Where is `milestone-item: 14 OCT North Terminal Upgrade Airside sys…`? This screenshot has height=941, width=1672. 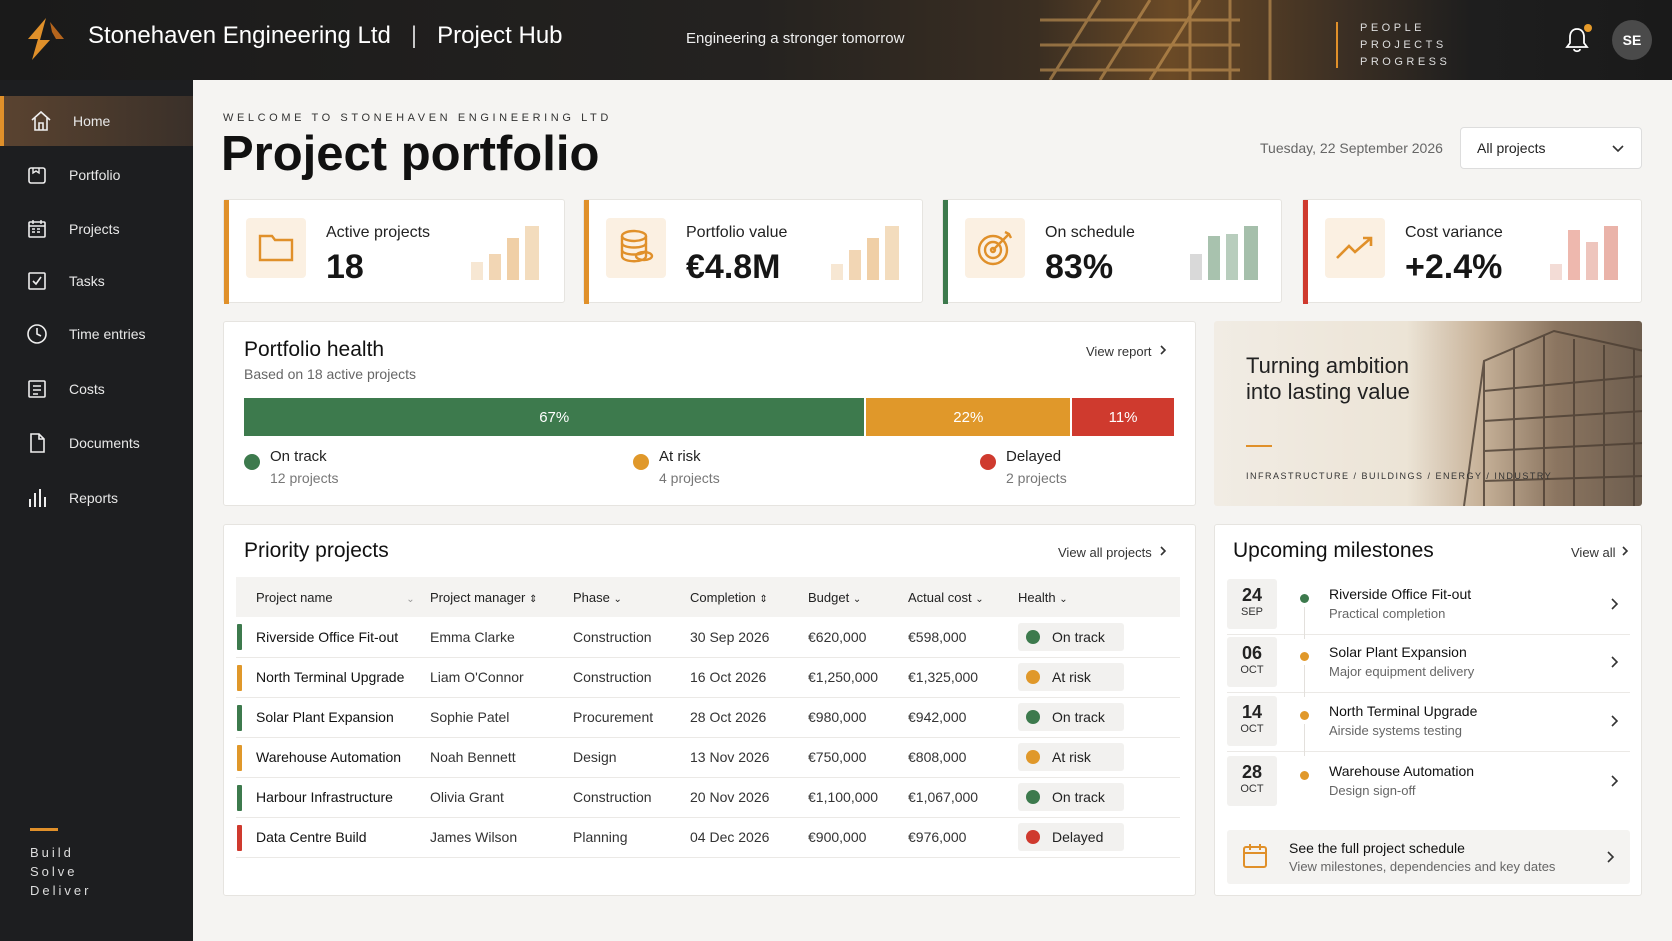 milestone-item: 14 OCT North Terminal Upgrade Airside sys… is located at coordinates (1428, 725).